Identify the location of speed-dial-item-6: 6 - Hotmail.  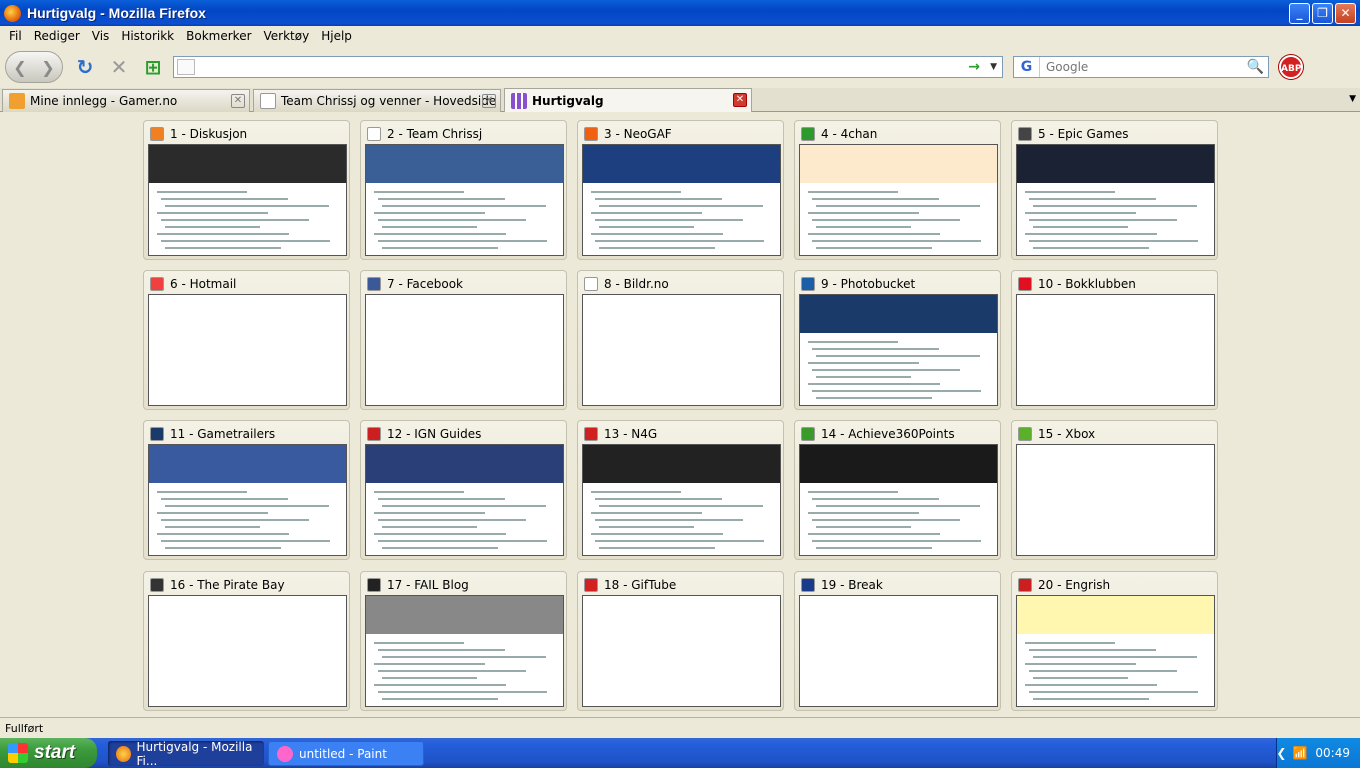
(246, 340).